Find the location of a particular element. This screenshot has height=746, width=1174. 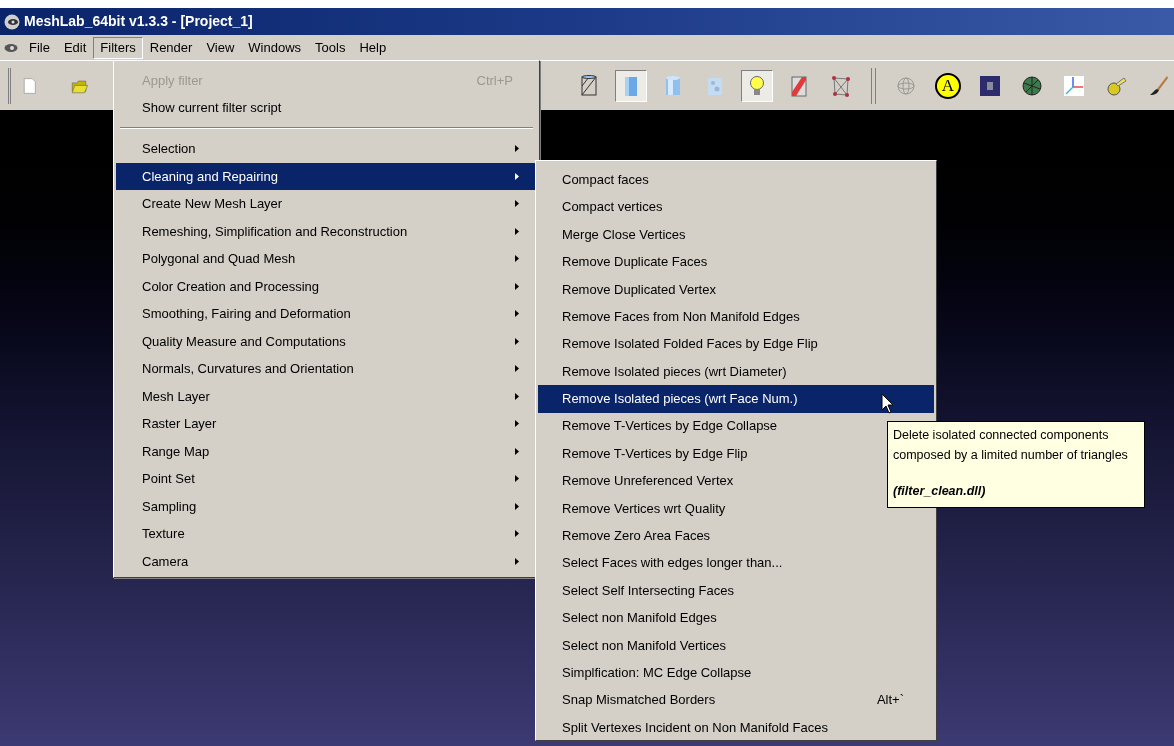

submenu-item: Texture is located at coordinates (326, 534).